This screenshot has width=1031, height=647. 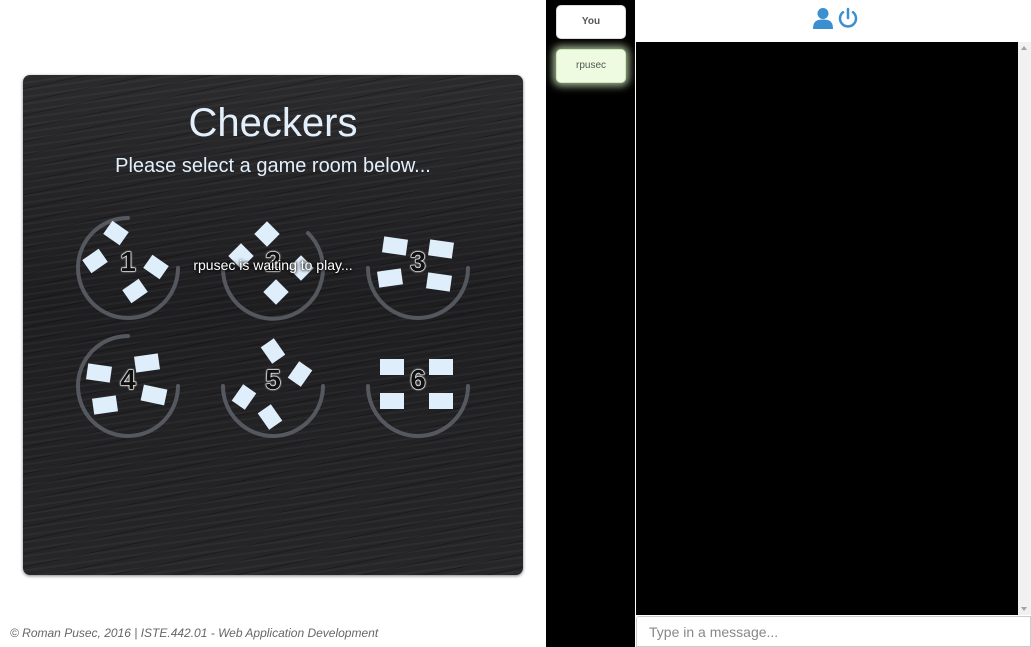 What do you see at coordinates (833, 631) in the screenshot?
I see `message-input` at bounding box center [833, 631].